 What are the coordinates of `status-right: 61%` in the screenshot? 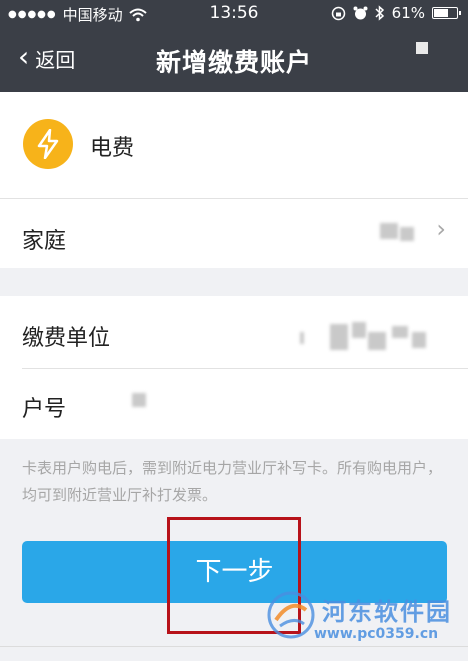 It's located at (396, 13).